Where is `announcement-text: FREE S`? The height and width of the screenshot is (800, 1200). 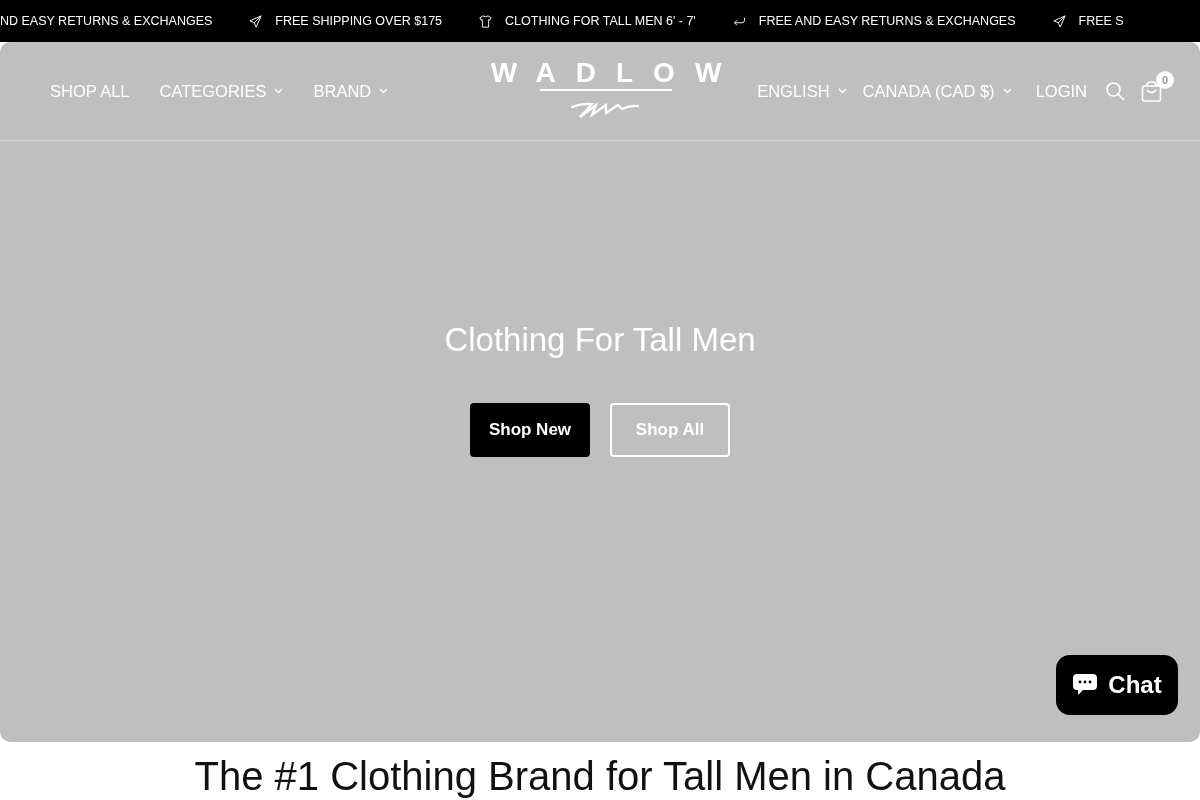
announcement-text: FREE S is located at coordinates (1101, 21).